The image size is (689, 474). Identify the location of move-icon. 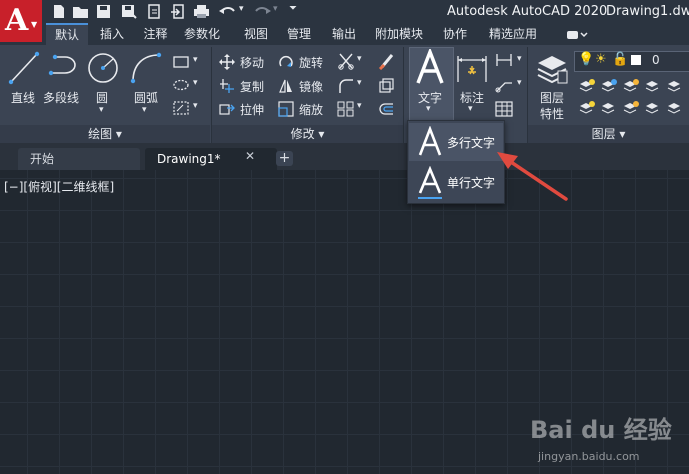
(227, 62).